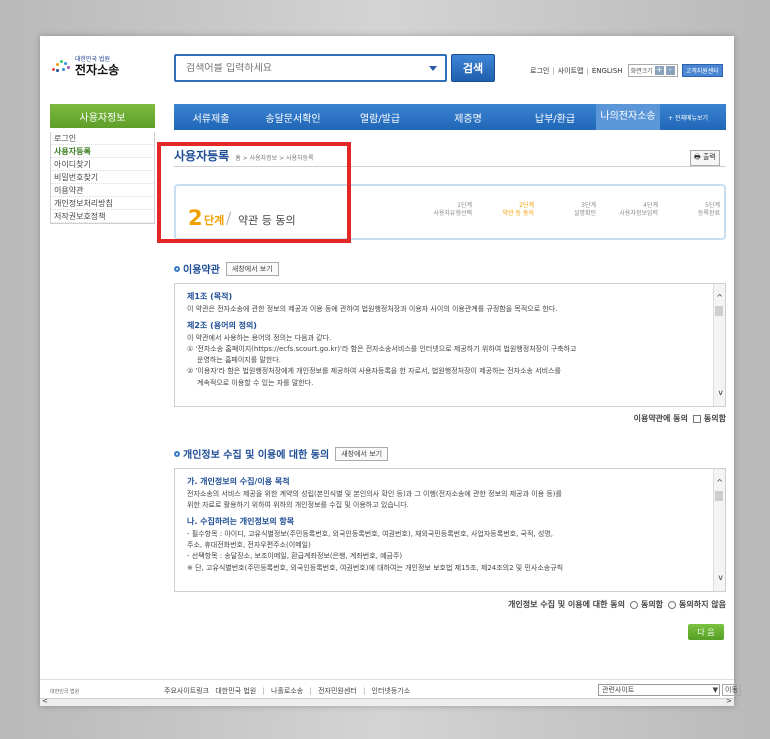  Describe the element at coordinates (102, 203) in the screenshot. I see `sidebar-item-privacy-policy: 개인정보처리방침` at that location.